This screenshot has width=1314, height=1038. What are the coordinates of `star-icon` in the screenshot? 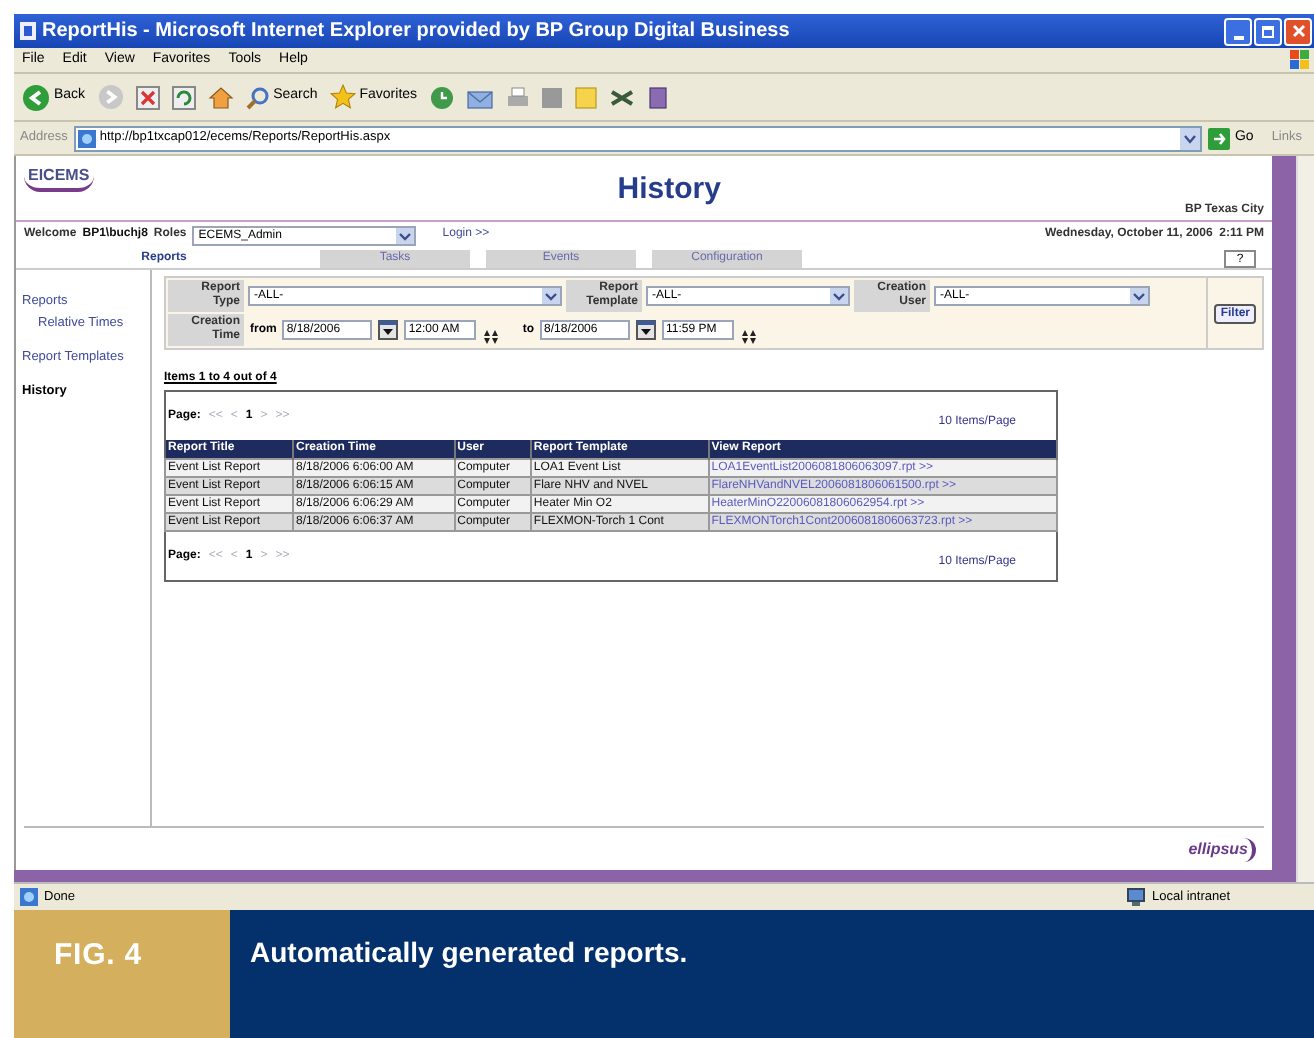 It's located at (342, 97).